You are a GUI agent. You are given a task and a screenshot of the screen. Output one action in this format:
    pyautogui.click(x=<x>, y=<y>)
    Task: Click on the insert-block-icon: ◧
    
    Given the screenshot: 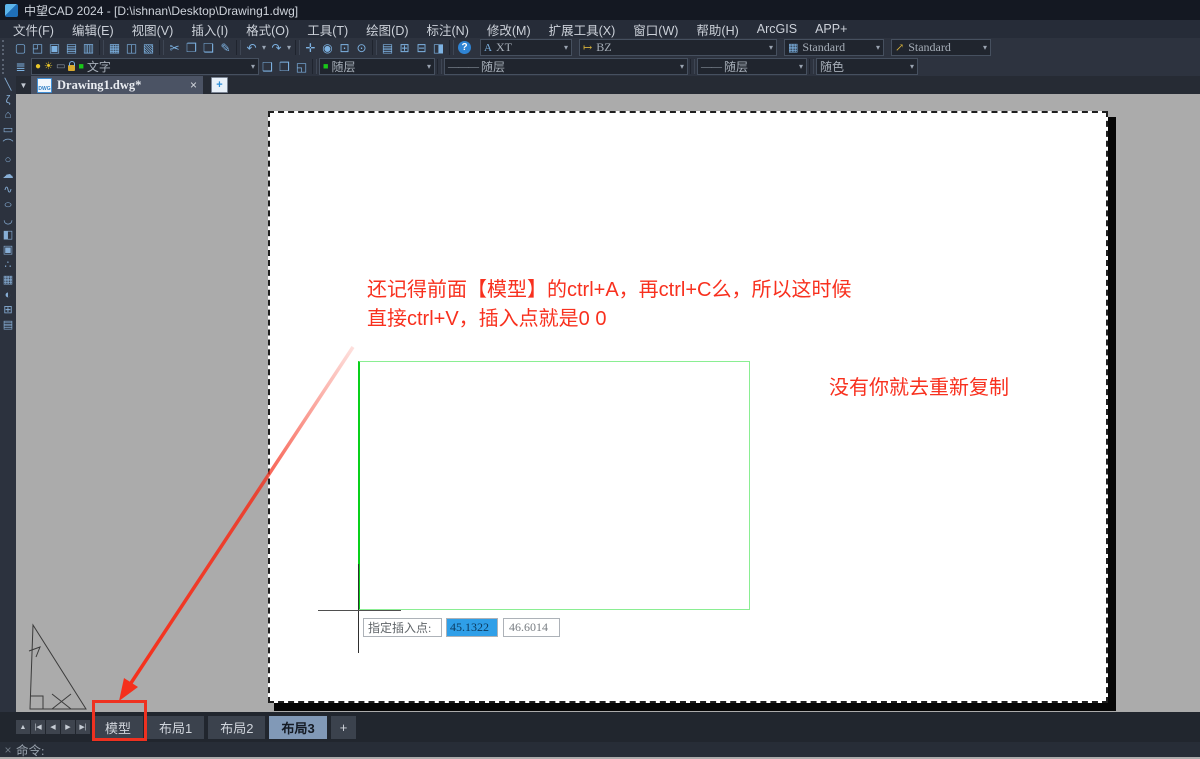 What is the action you would take?
    pyautogui.click(x=8, y=235)
    